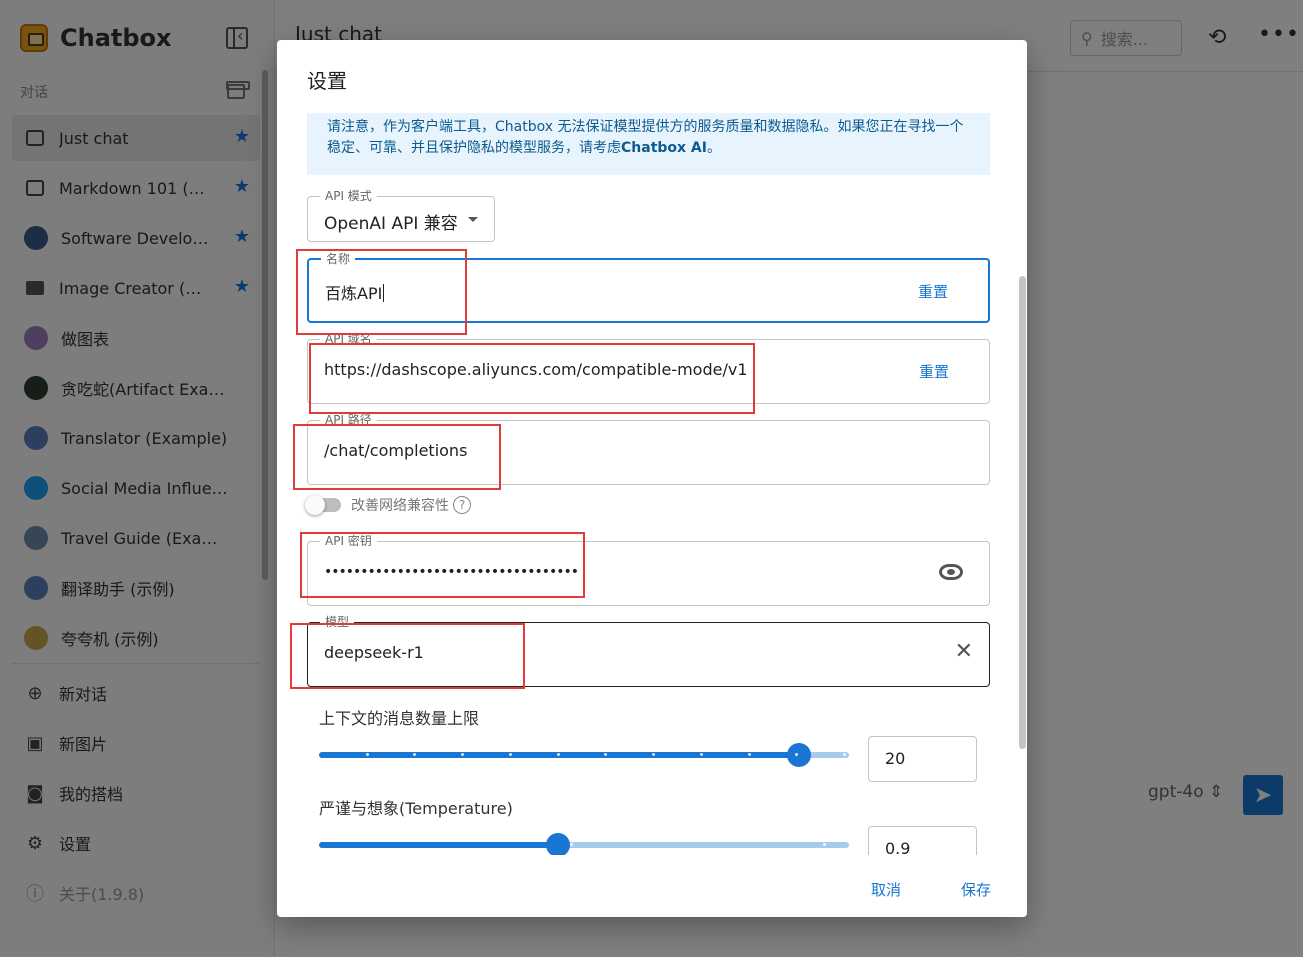 The image size is (1303, 957). I want to click on context-limit-slider, so click(584, 755).